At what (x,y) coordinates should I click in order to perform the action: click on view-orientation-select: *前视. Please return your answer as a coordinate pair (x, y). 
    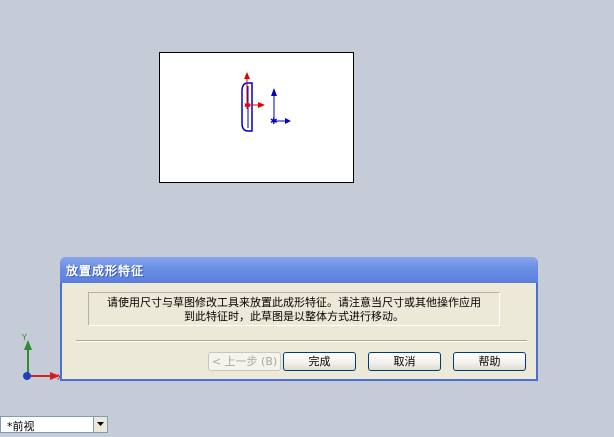
    Looking at the image, I should click on (54, 424).